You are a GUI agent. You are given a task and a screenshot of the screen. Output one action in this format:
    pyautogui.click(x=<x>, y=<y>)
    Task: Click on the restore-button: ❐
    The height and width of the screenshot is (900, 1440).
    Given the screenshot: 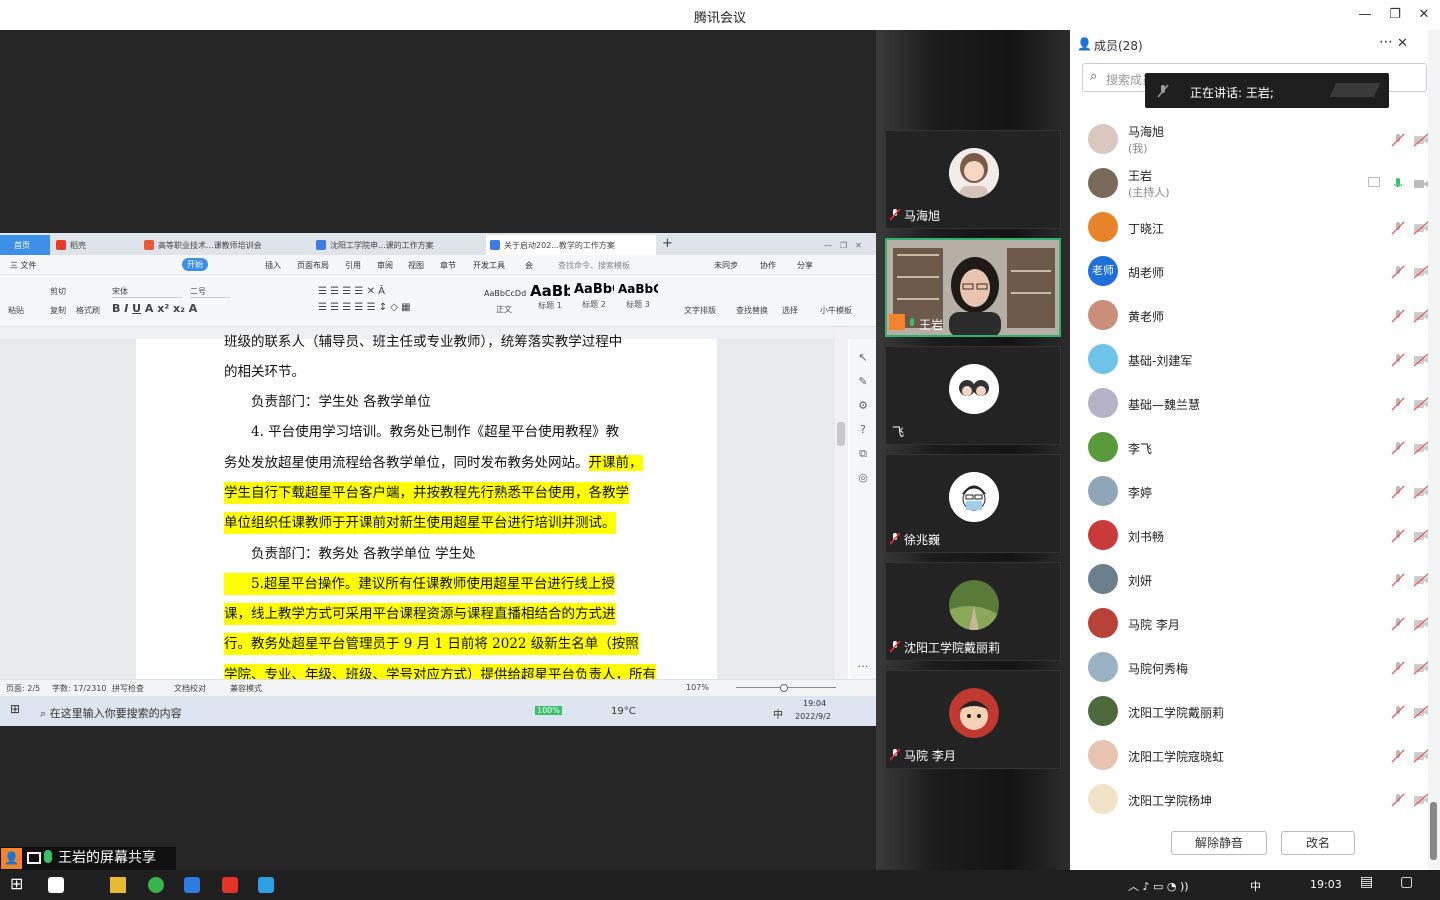 What is the action you would take?
    pyautogui.click(x=1395, y=15)
    